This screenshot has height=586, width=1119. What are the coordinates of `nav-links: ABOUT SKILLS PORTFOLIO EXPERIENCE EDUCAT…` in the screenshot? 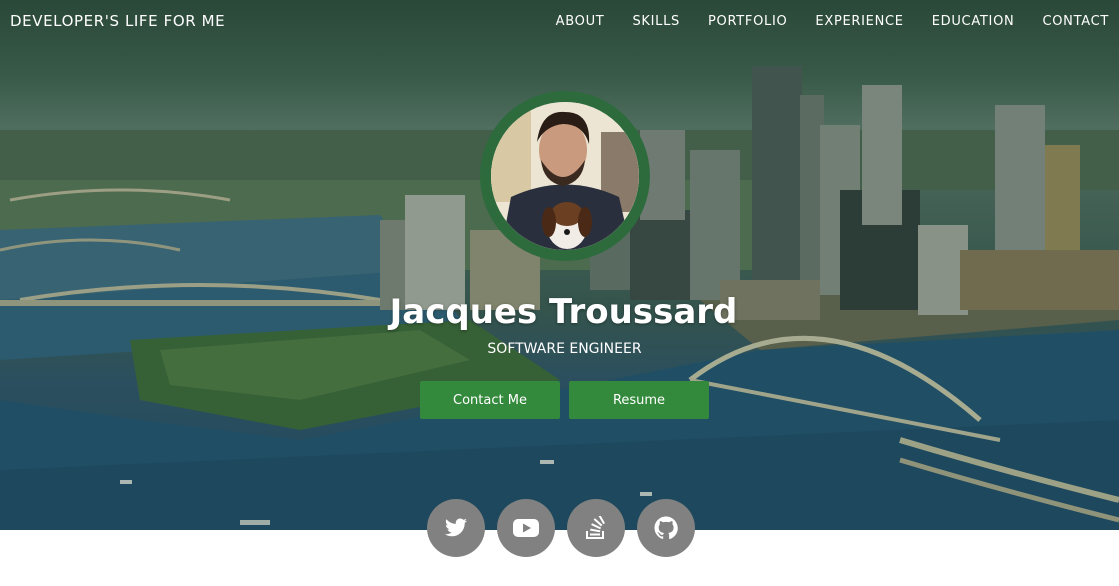 It's located at (832, 21).